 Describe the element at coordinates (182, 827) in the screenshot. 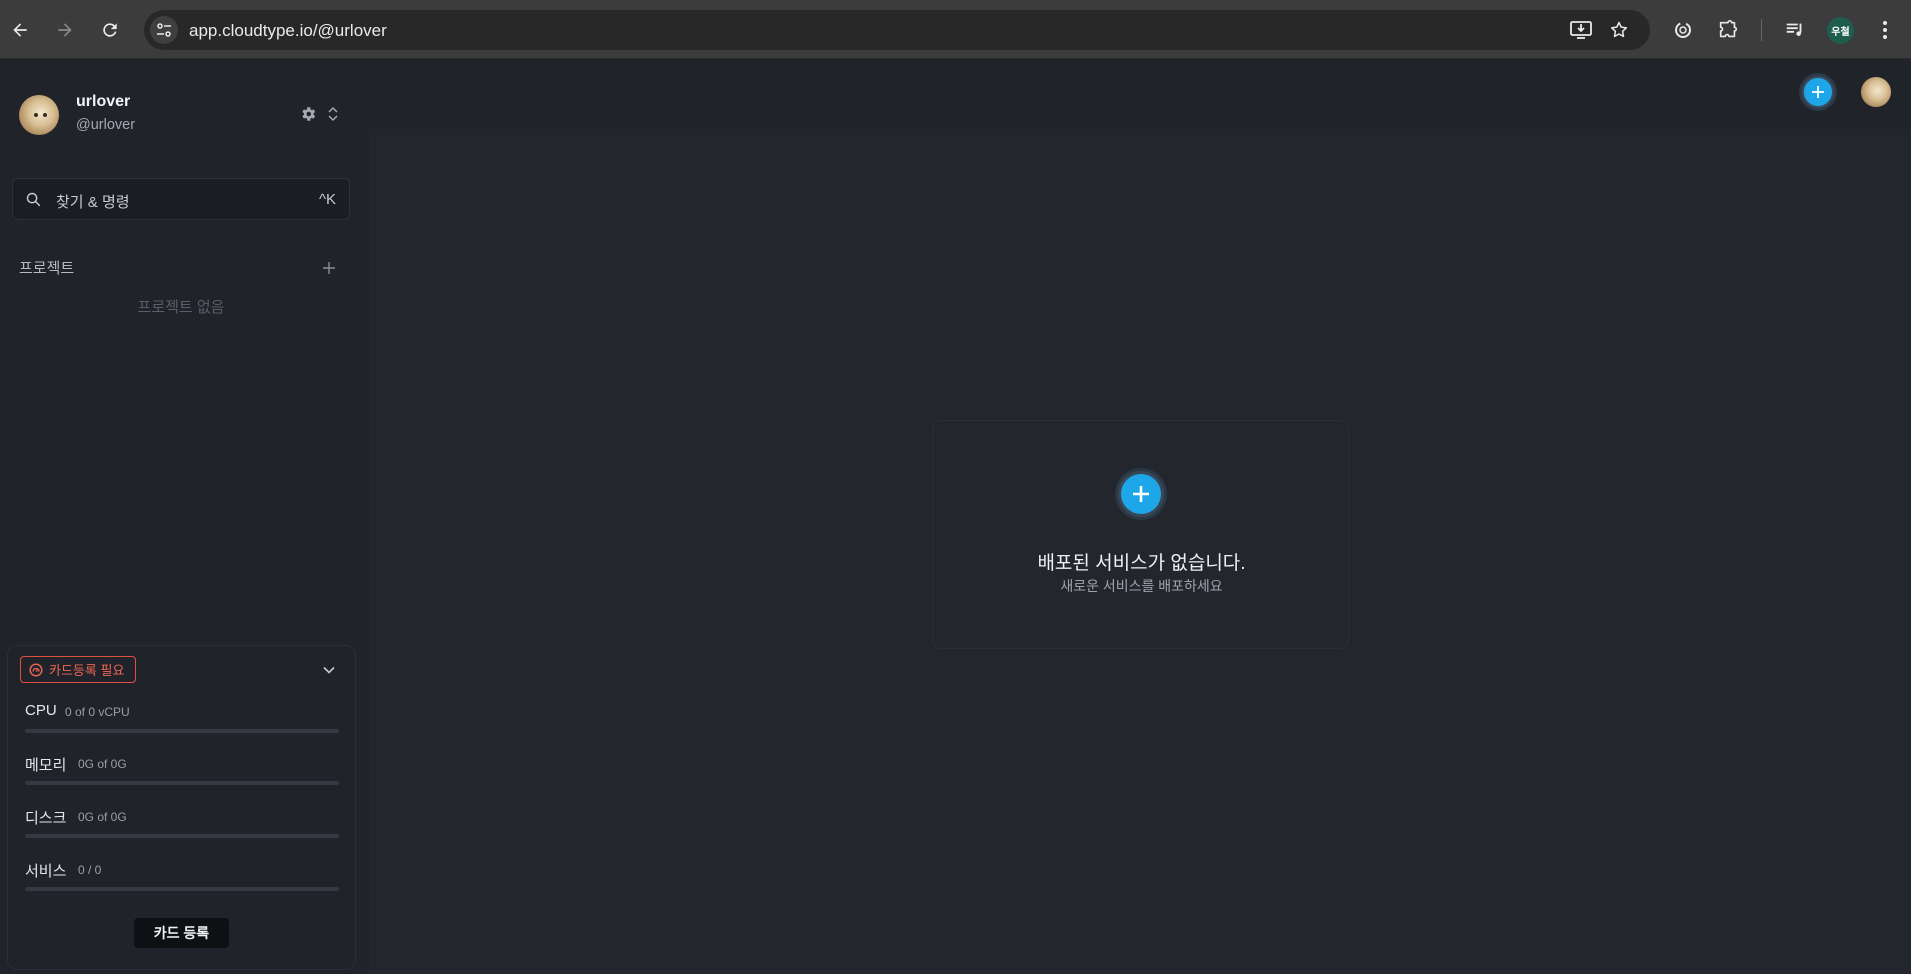

I see `usage-row-disk: 디스크 0G of 0G` at that location.